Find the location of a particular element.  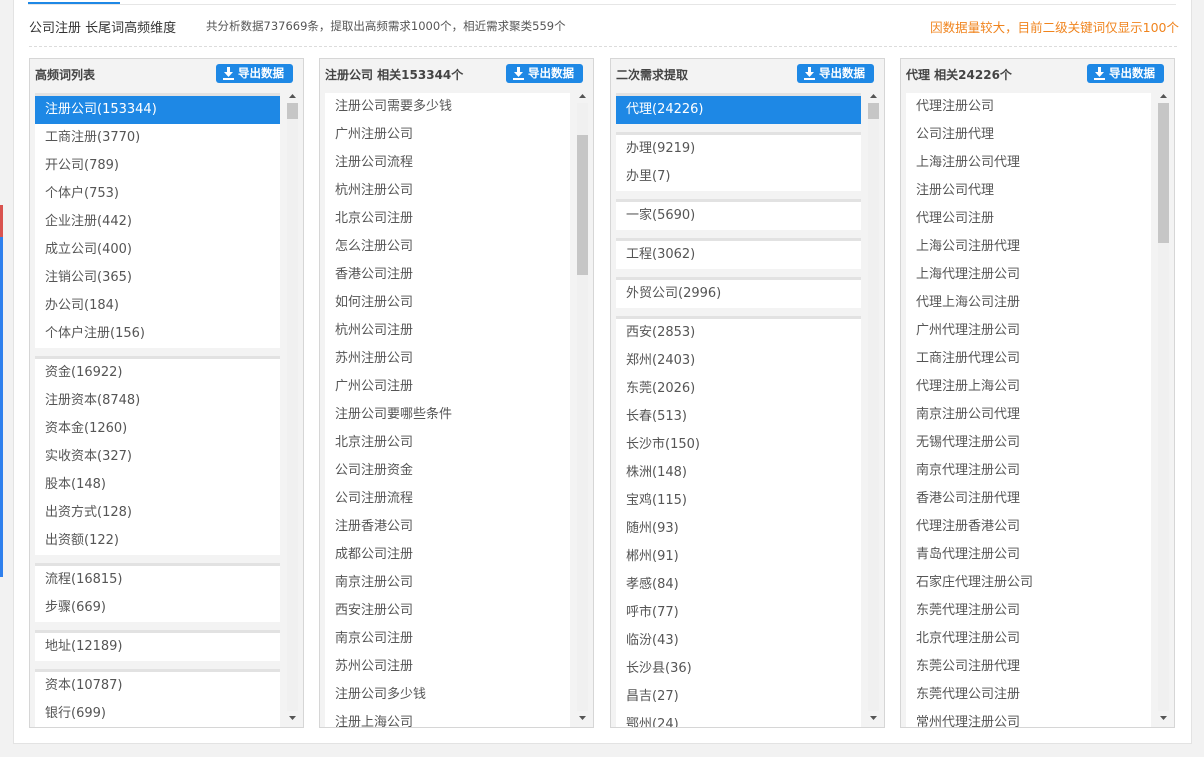

keyword-item: 工商注册(3770) is located at coordinates (157, 138).